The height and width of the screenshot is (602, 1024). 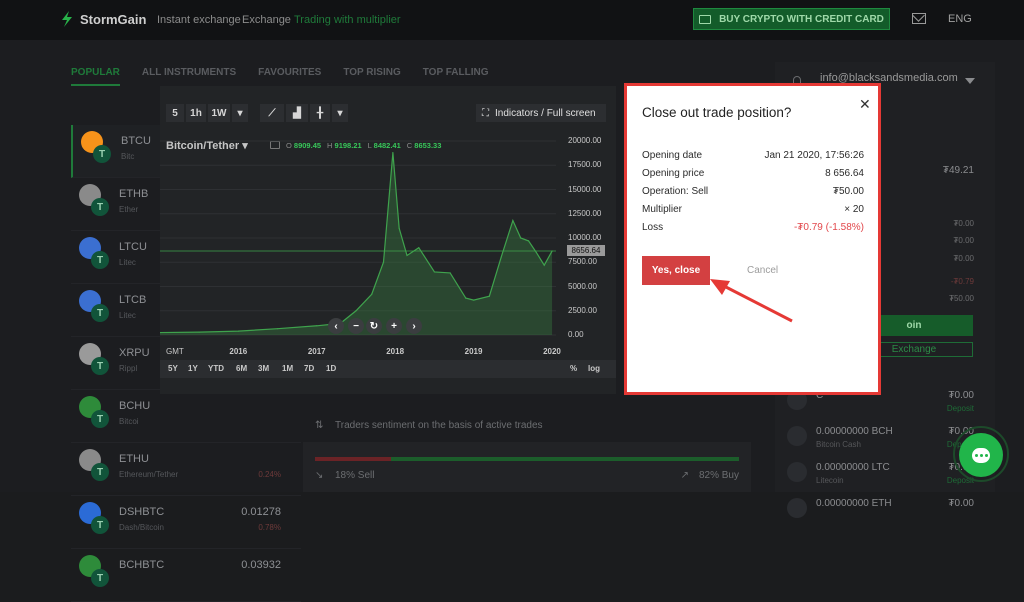 What do you see at coordinates (261, 565) in the screenshot?
I see `instrument-price: 0.03932` at bounding box center [261, 565].